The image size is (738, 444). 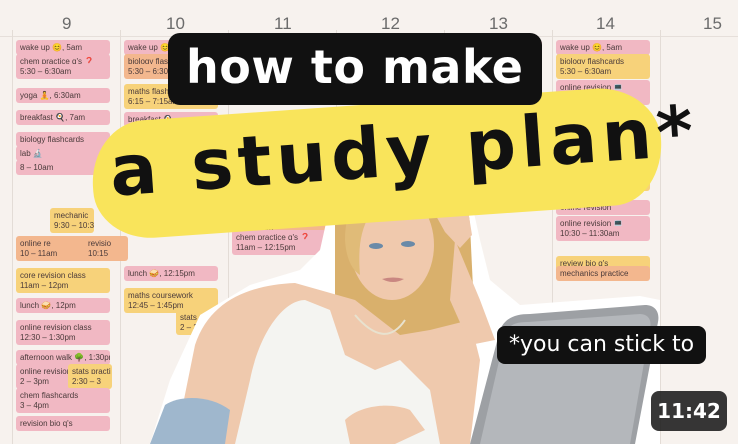 I want to click on day-header: 14, so click(x=605, y=23).